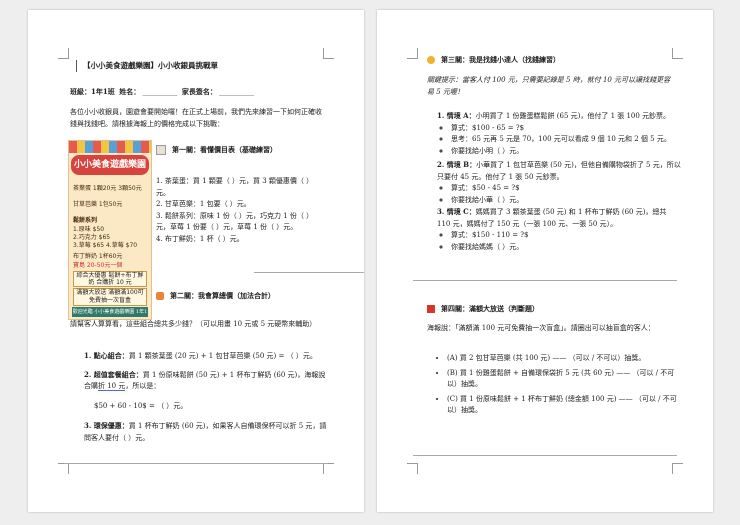 This screenshot has width=740, height=525. I want to click on list-item: 2. 甘草芭樂：1 包要（ ）元。, so click(203, 204).